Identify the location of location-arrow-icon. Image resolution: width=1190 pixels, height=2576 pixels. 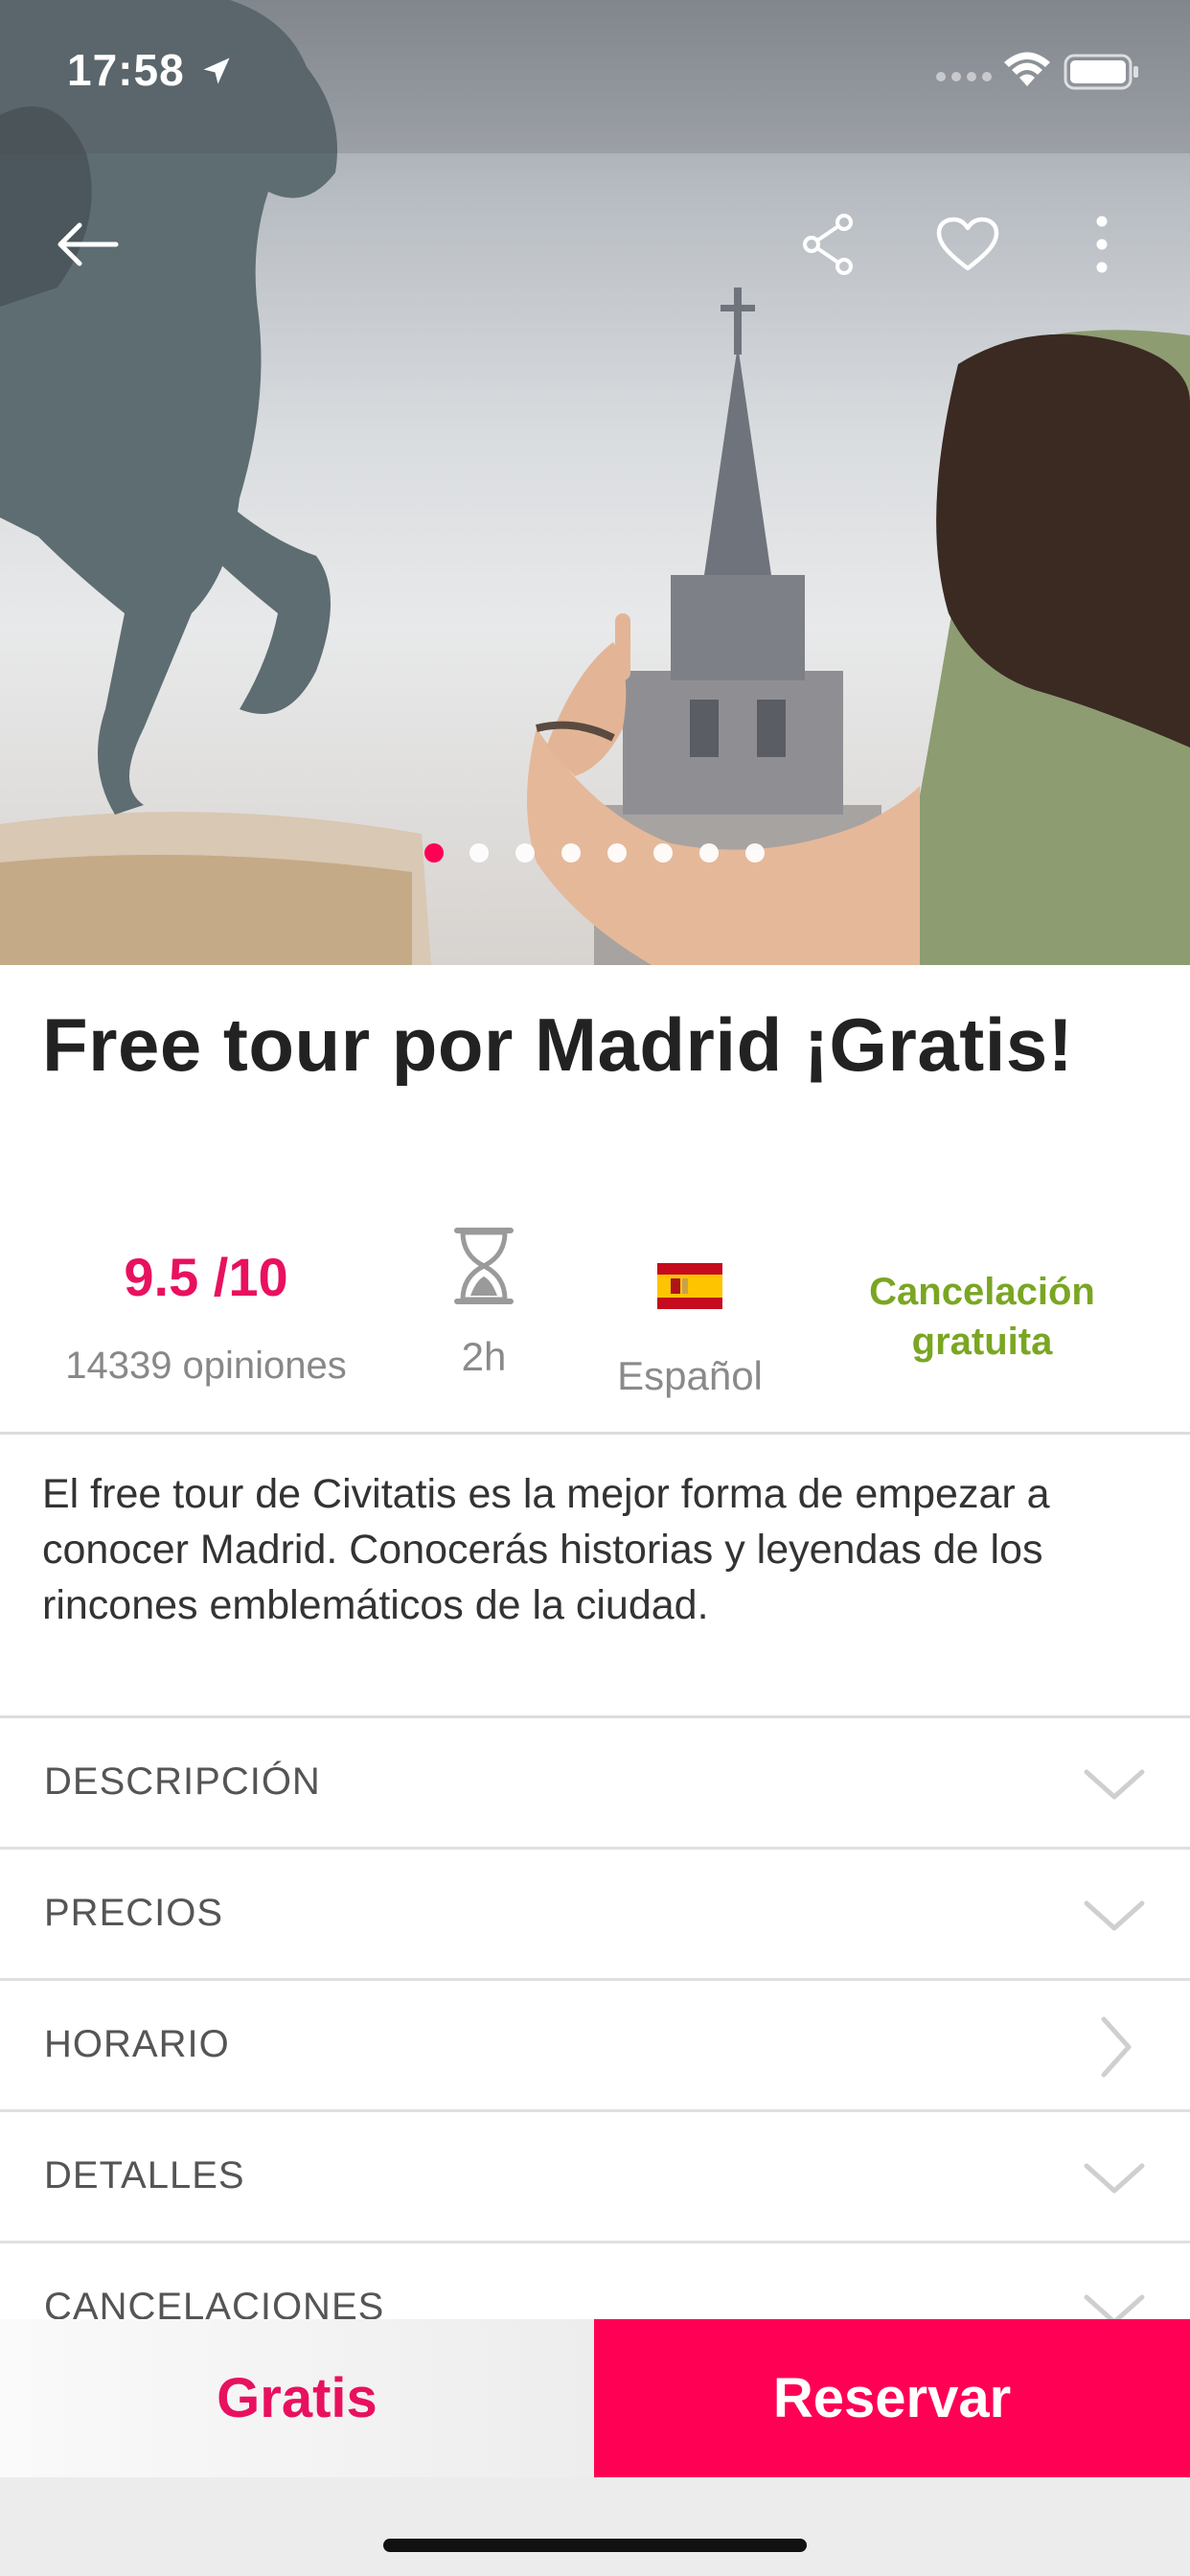
(217, 71).